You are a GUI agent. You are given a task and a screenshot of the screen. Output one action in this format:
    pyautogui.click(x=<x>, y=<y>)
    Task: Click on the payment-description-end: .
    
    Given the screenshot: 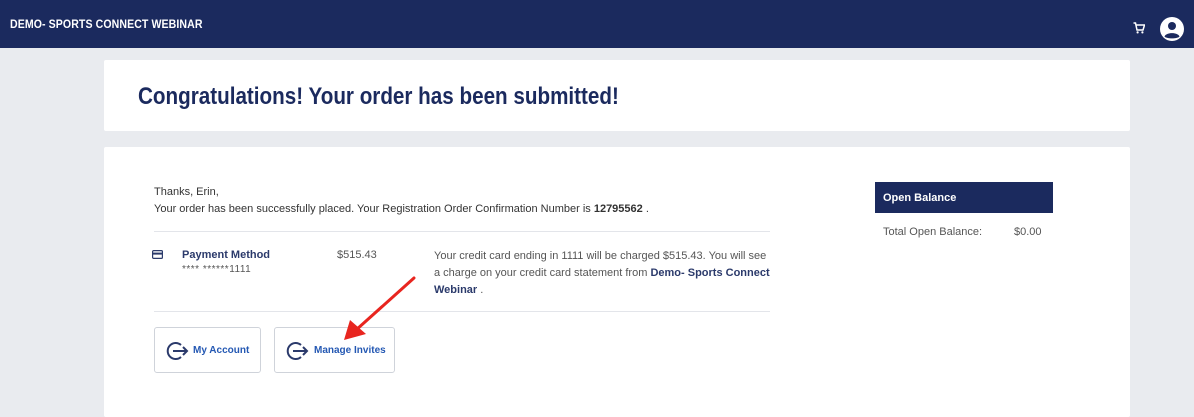 What is the action you would take?
    pyautogui.click(x=480, y=290)
    